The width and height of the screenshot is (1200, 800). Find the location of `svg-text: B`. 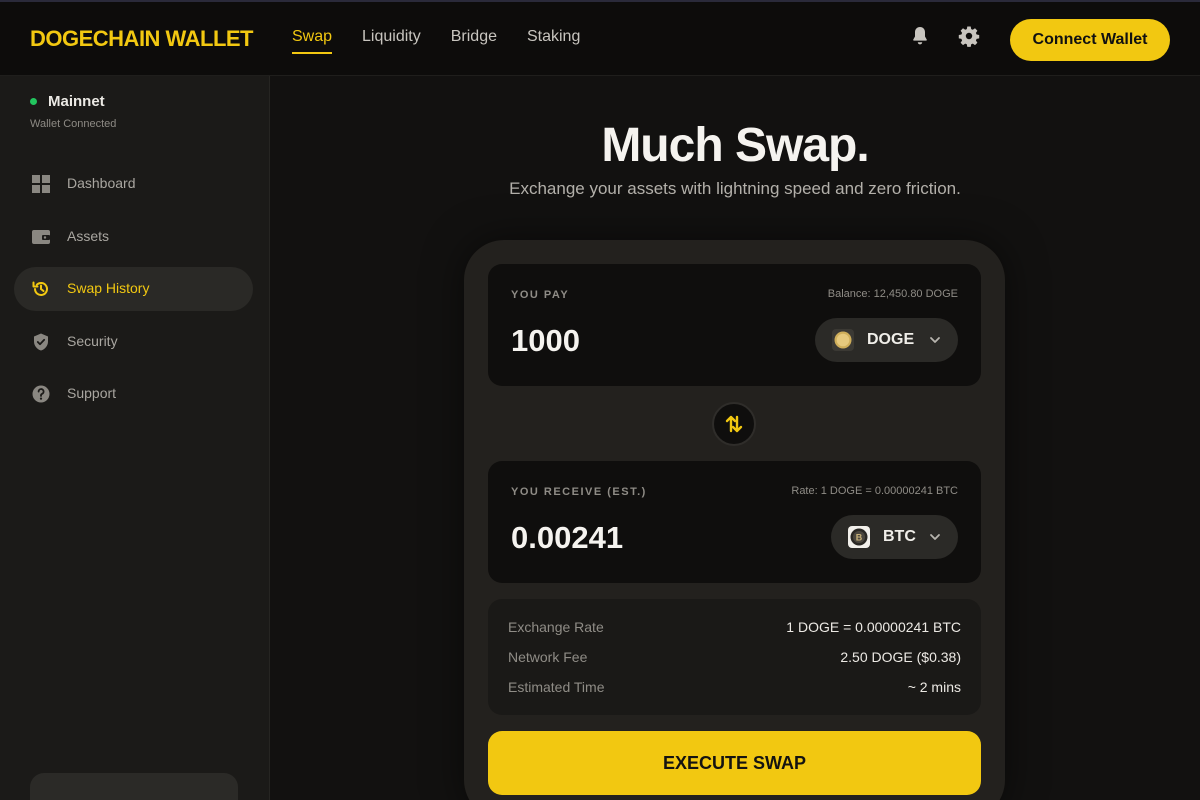

svg-text: B is located at coordinates (859, 538).